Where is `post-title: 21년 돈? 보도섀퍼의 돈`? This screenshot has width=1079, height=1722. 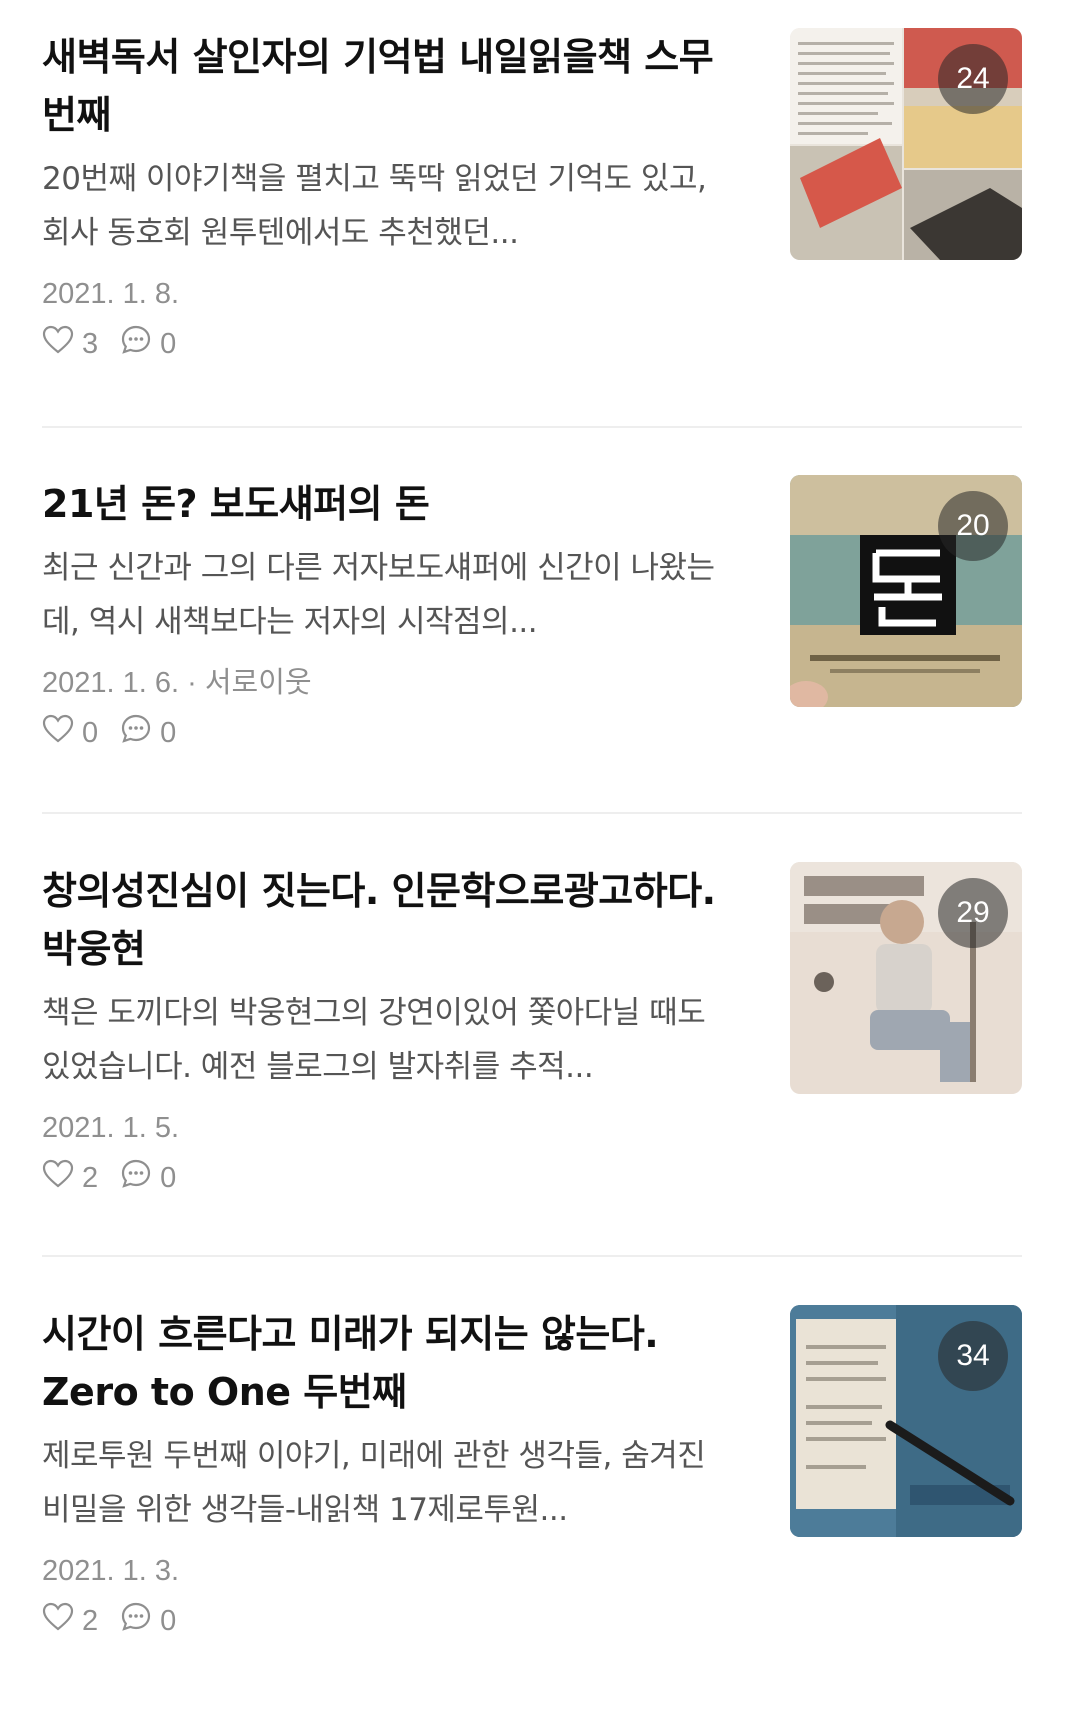 post-title: 21년 돈? 보도섀퍼의 돈 is located at coordinates (392, 504).